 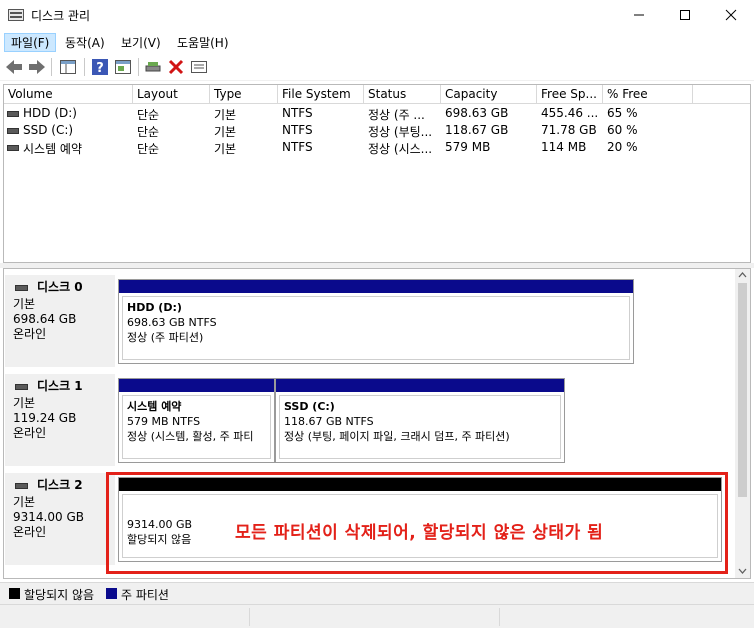 I want to click on volume-free-space: 114 MB, so click(x=564, y=147).